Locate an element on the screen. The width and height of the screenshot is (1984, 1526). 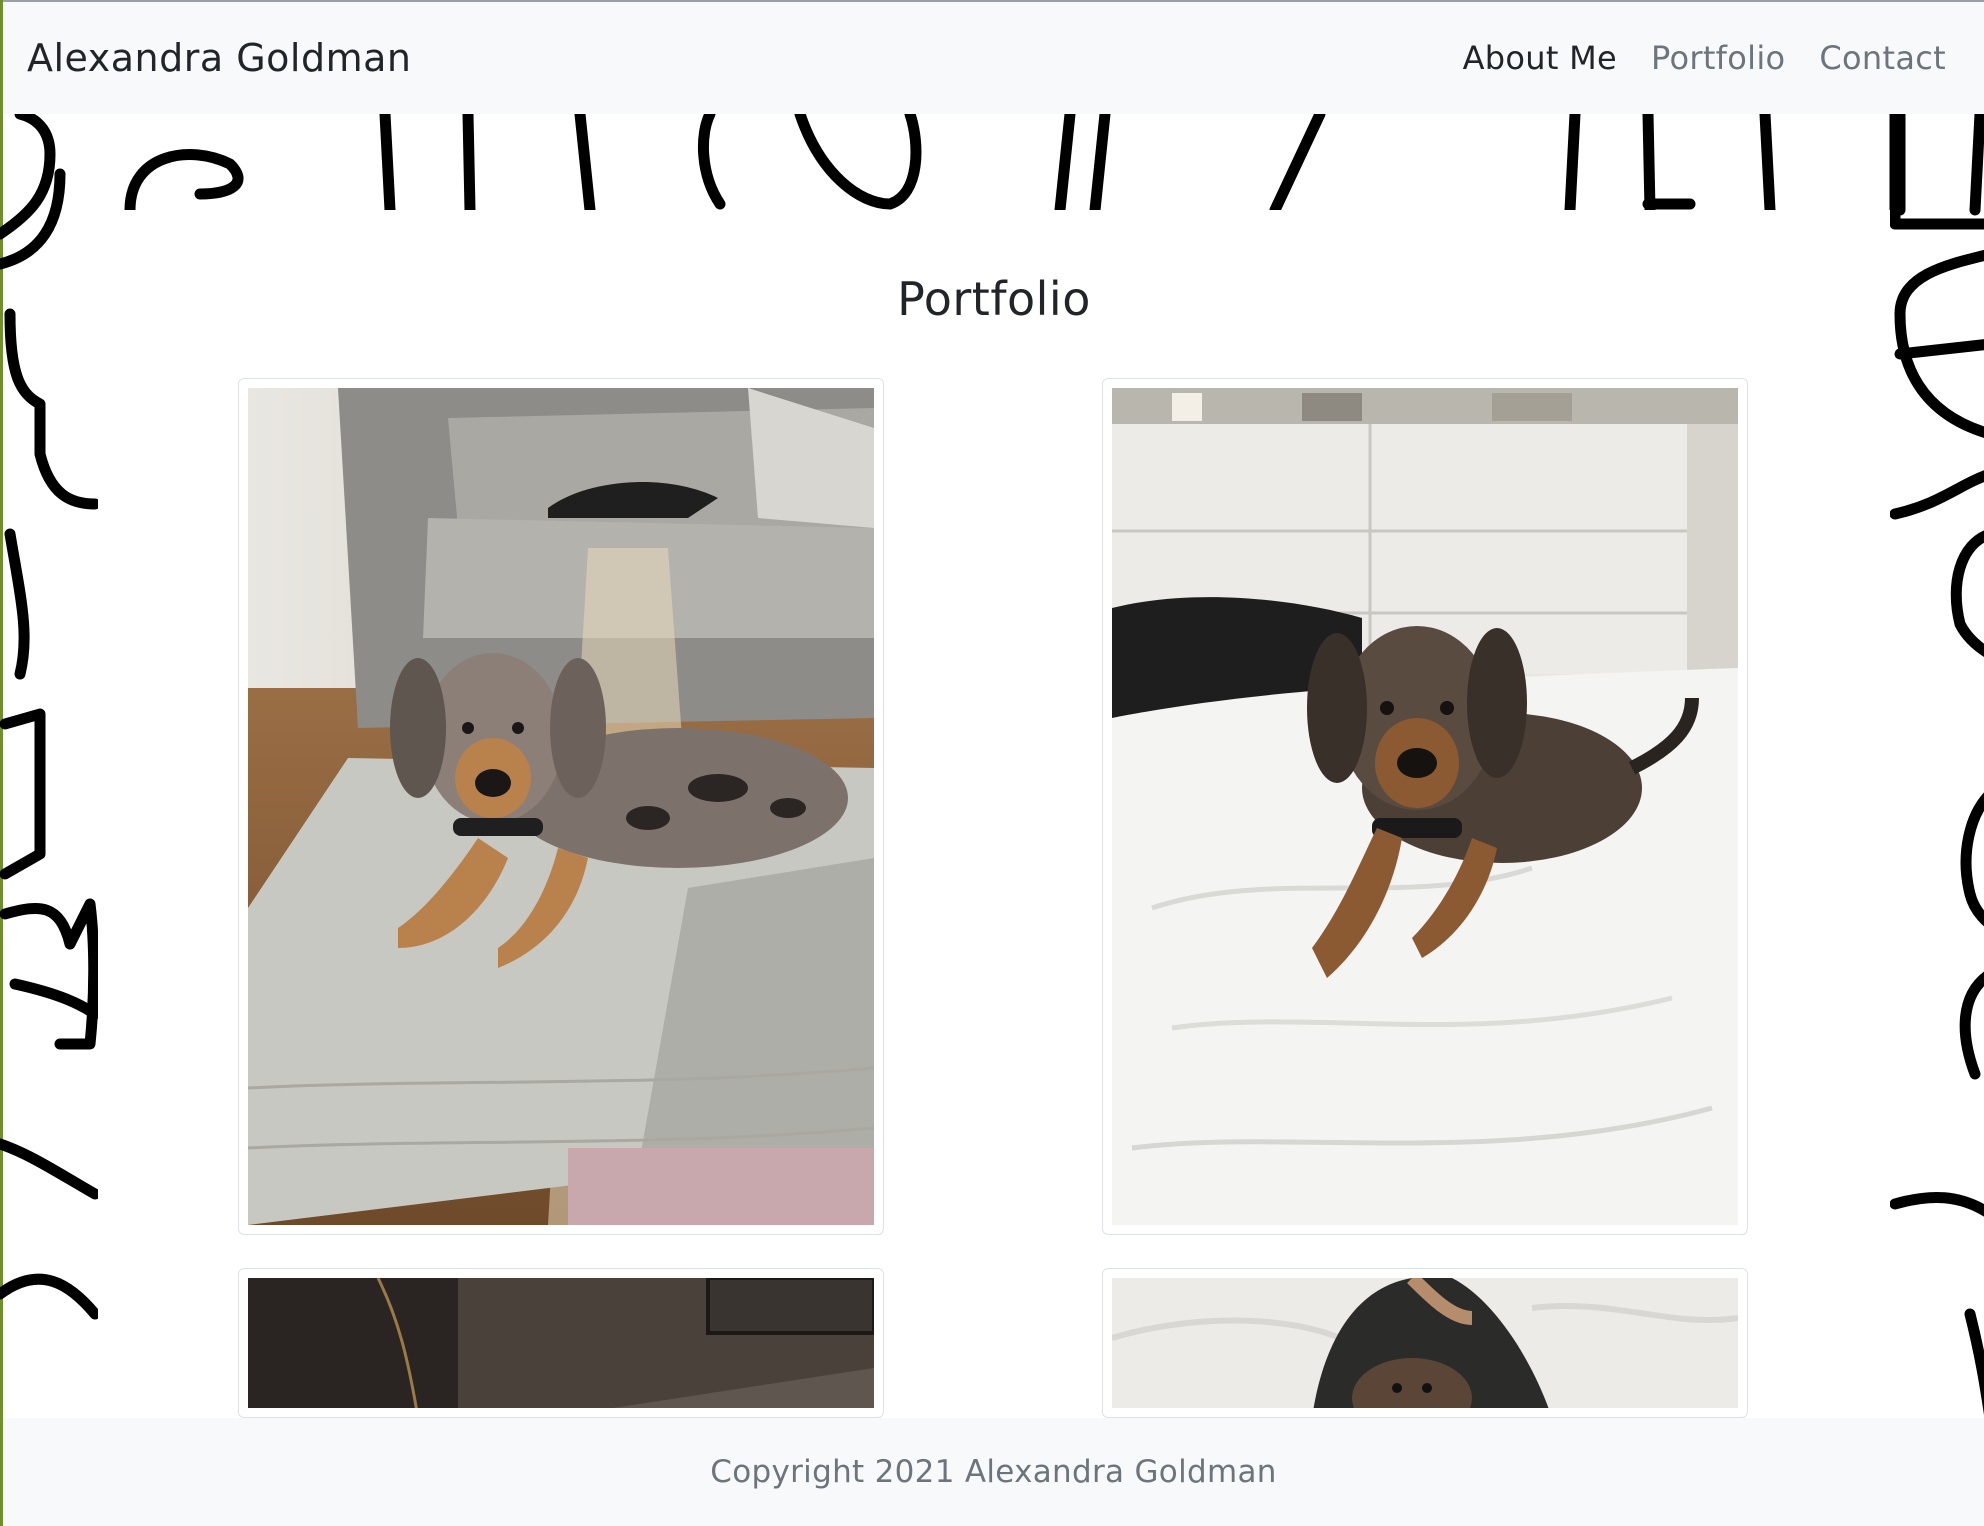
footer: Copyright 2021 Alexandra Goldman is located at coordinates (993, 1472).